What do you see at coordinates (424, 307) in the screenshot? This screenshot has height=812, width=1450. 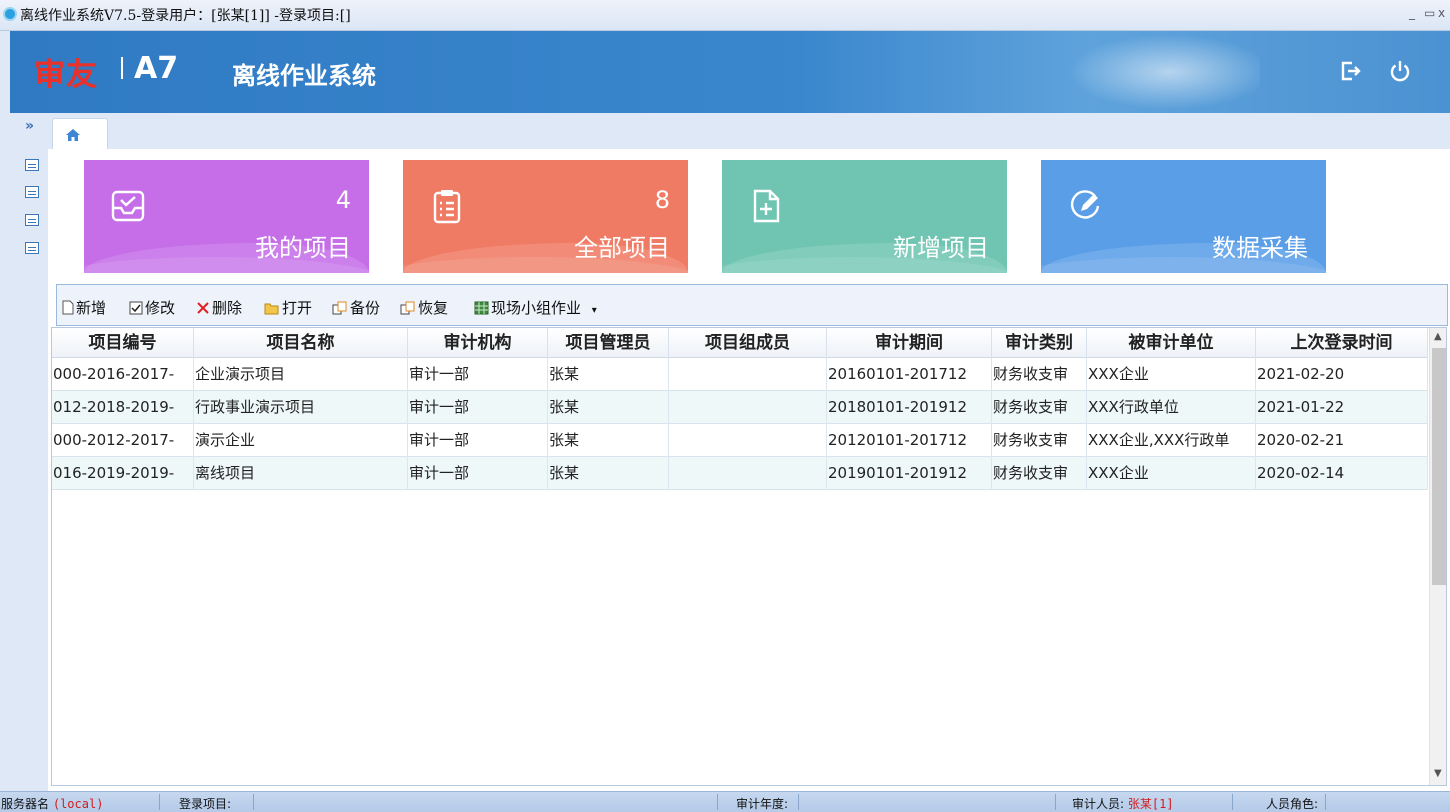 I see `restore-button: 恢复` at bounding box center [424, 307].